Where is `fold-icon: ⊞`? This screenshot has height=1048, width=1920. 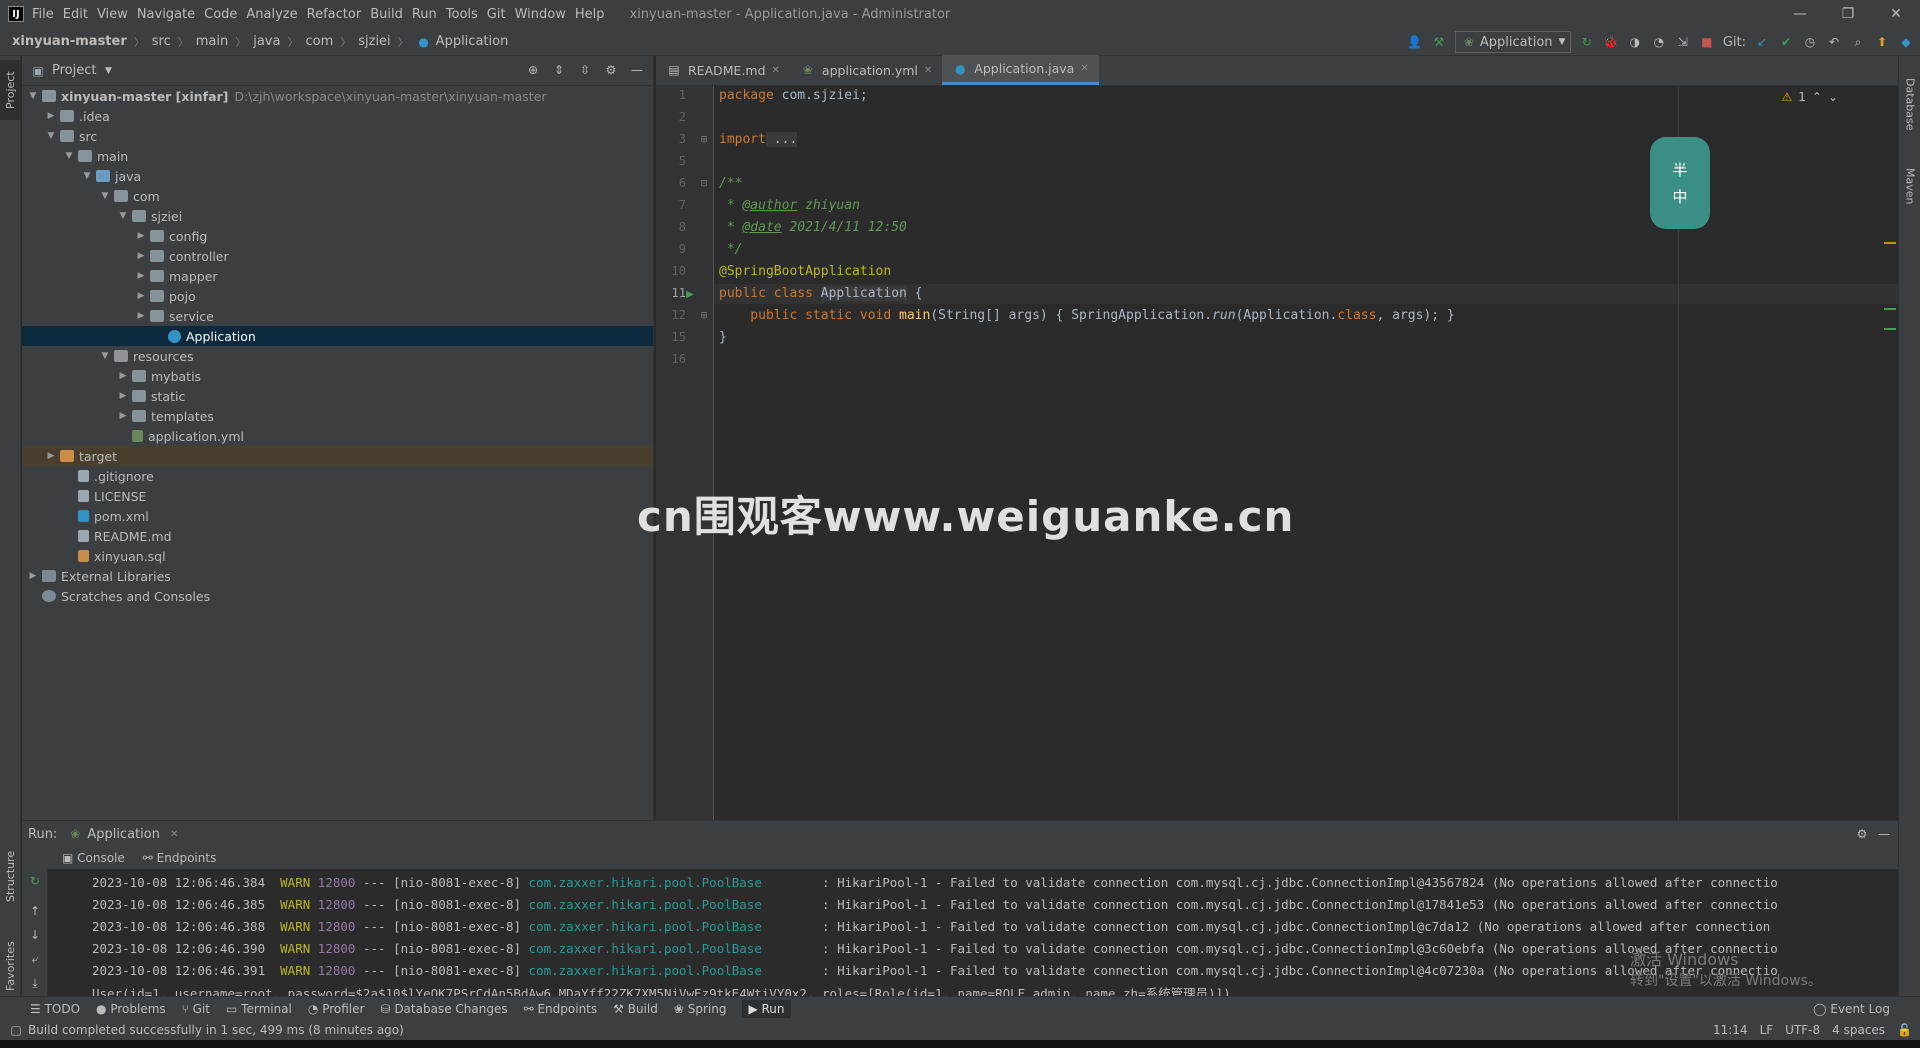 fold-icon: ⊞ is located at coordinates (704, 316).